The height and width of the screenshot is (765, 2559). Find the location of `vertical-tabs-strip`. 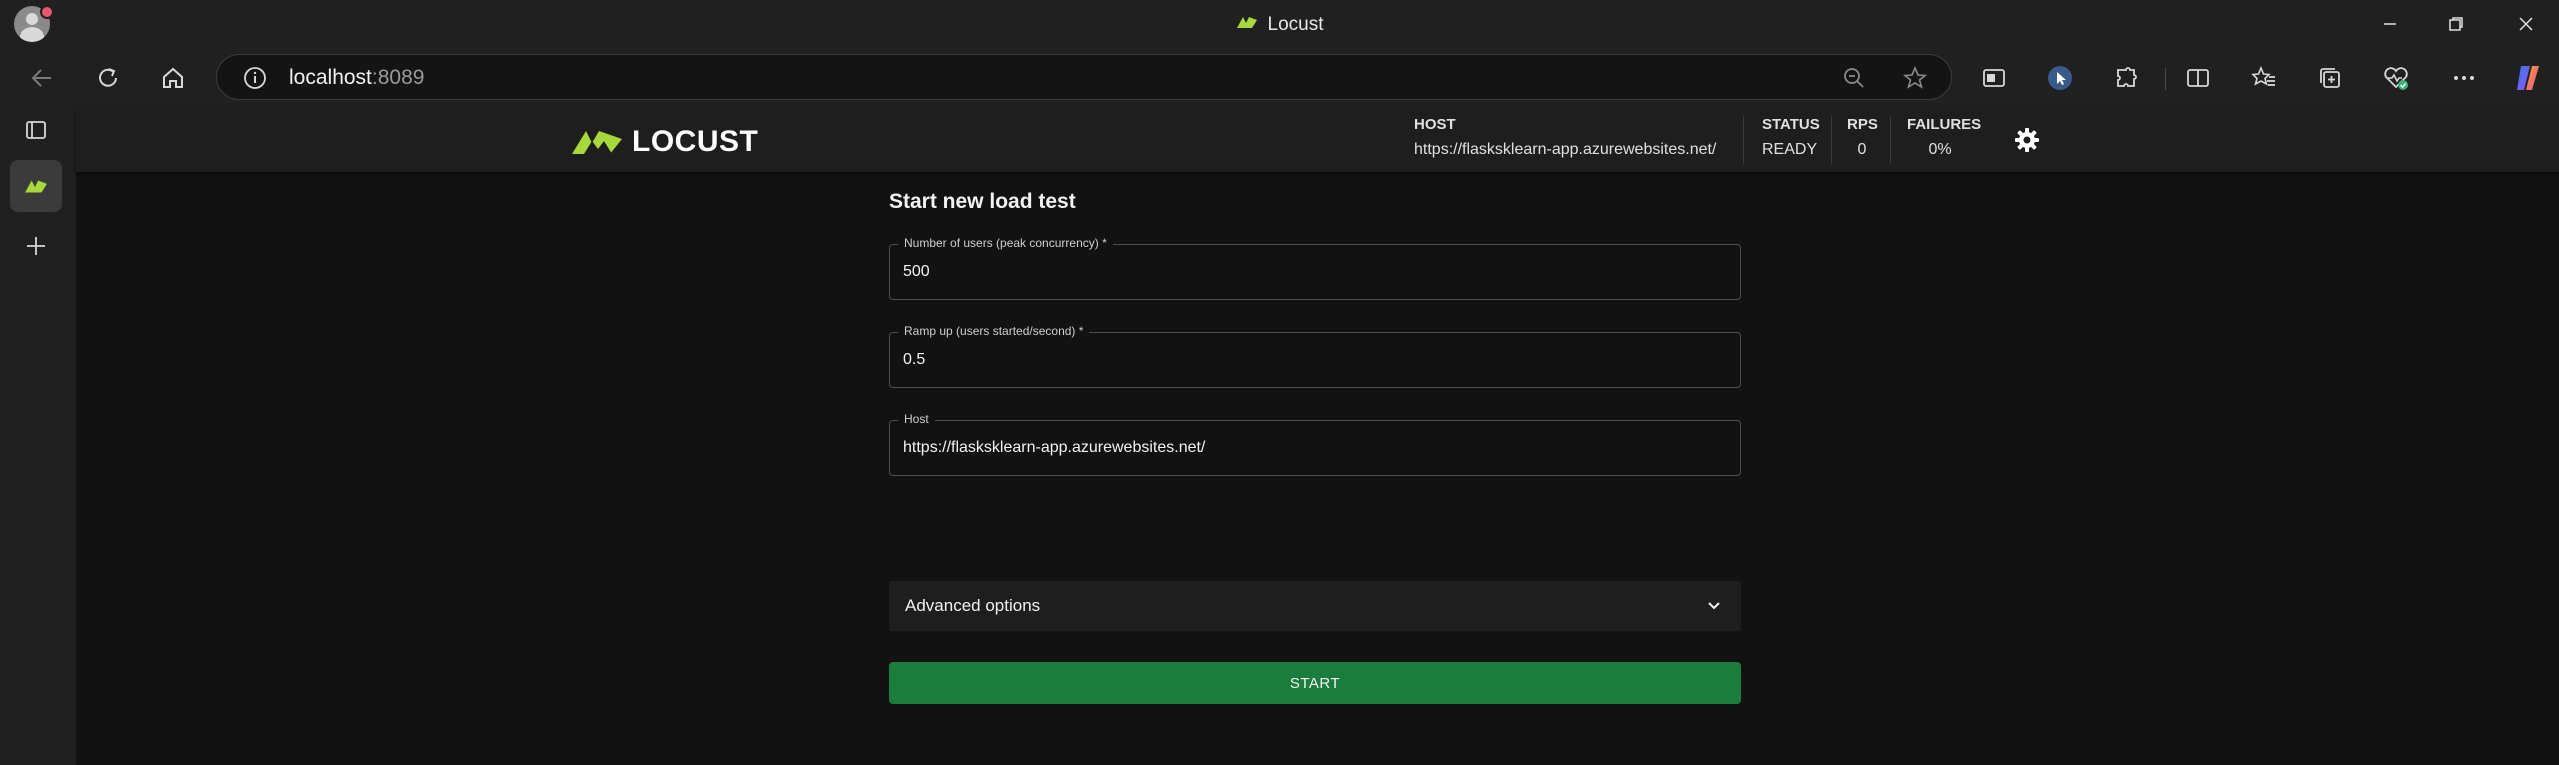

vertical-tabs-strip is located at coordinates (38, 436).